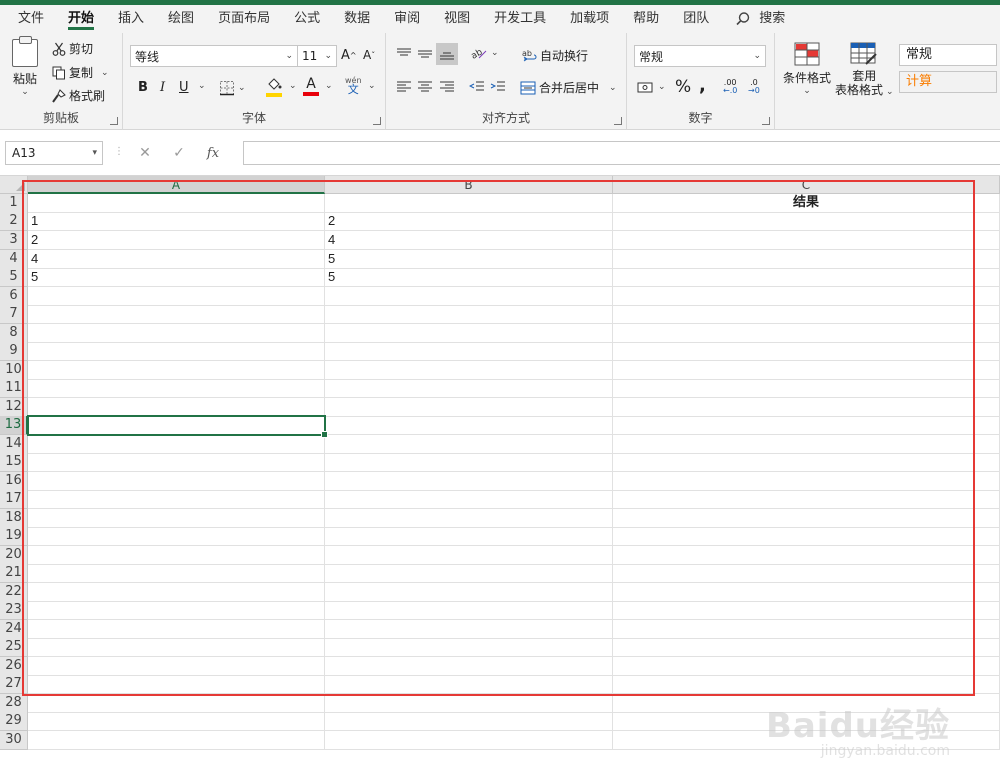 The width and height of the screenshot is (1000, 777). What do you see at coordinates (948, 82) in the screenshot?
I see `cell-style-calculation: 计算` at bounding box center [948, 82].